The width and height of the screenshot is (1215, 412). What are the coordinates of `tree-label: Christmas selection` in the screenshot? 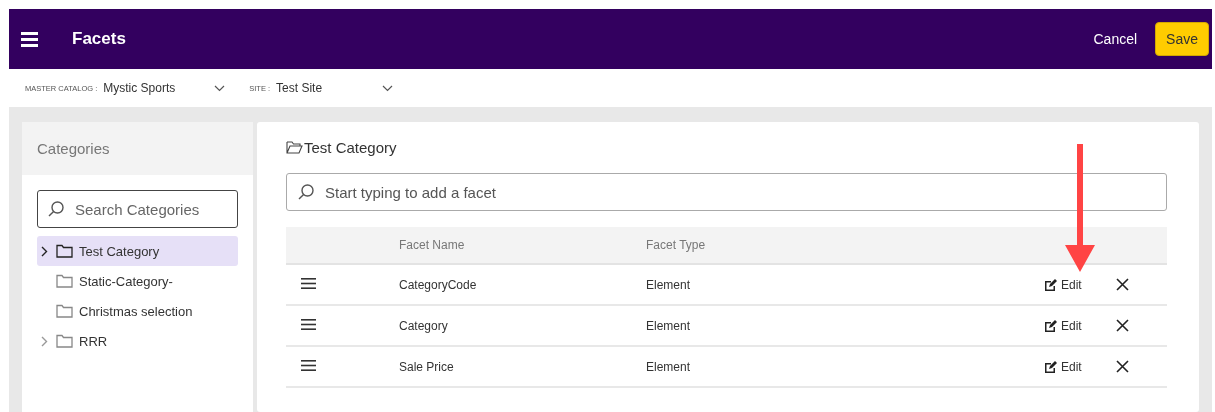 It's located at (136, 311).